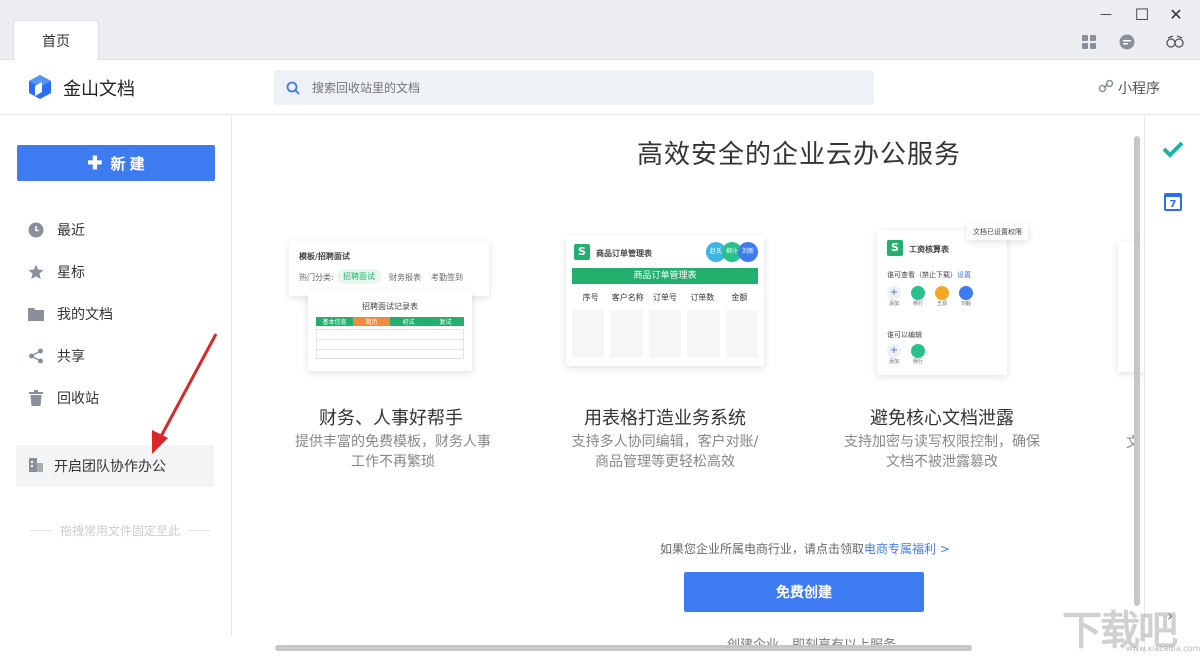  I want to click on new-button-label: 新 建, so click(127, 163).